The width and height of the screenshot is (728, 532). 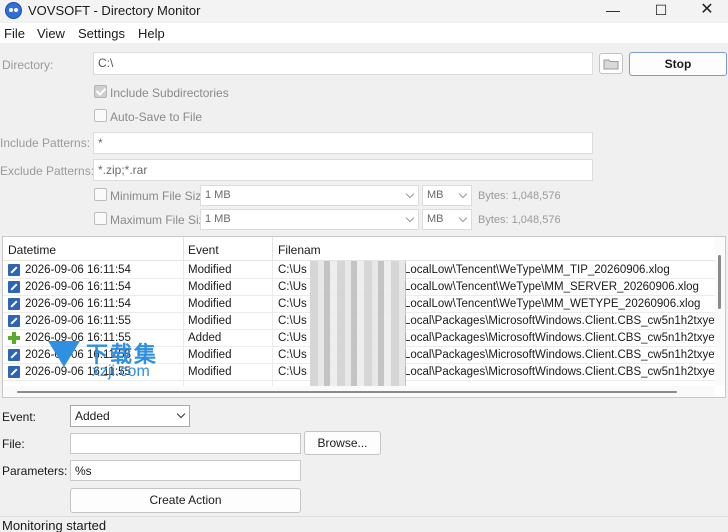 I want to click on stop-button: Stop, so click(x=678, y=64).